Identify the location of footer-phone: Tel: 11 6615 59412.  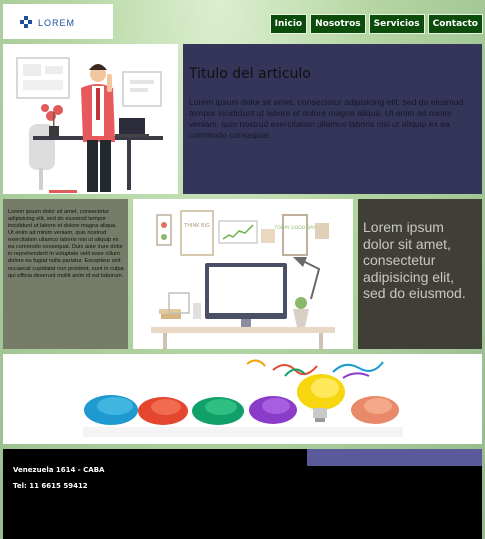
(50, 486).